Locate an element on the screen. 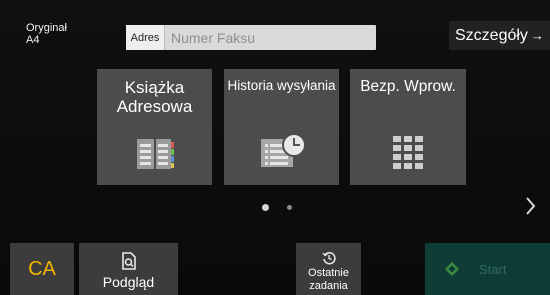 The height and width of the screenshot is (295, 550). keypad-icon is located at coordinates (408, 152).